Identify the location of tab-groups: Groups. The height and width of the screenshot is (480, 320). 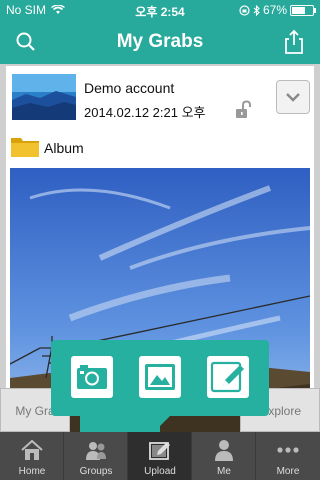
(96, 456).